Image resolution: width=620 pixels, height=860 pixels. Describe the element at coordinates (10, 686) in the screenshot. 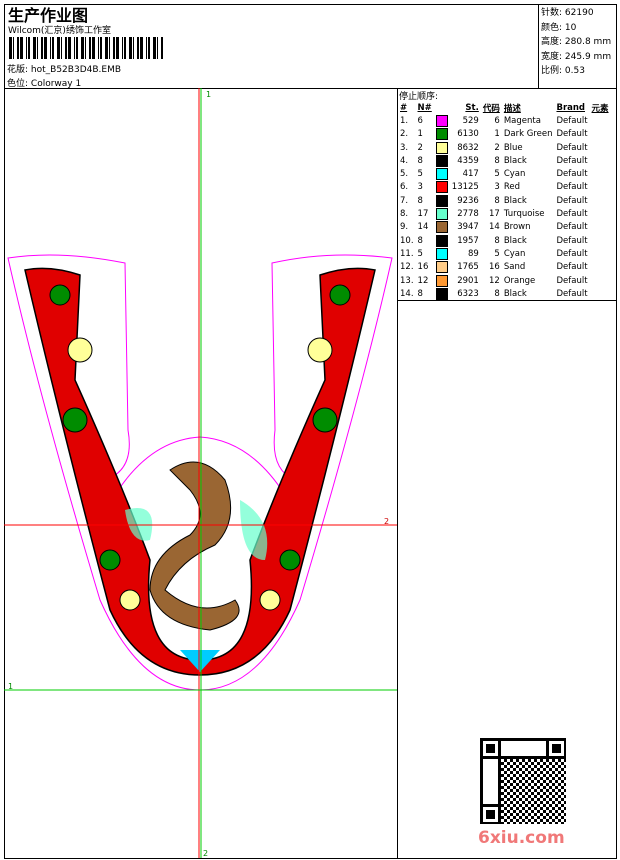

I see `guide-label-left: 1` at that location.